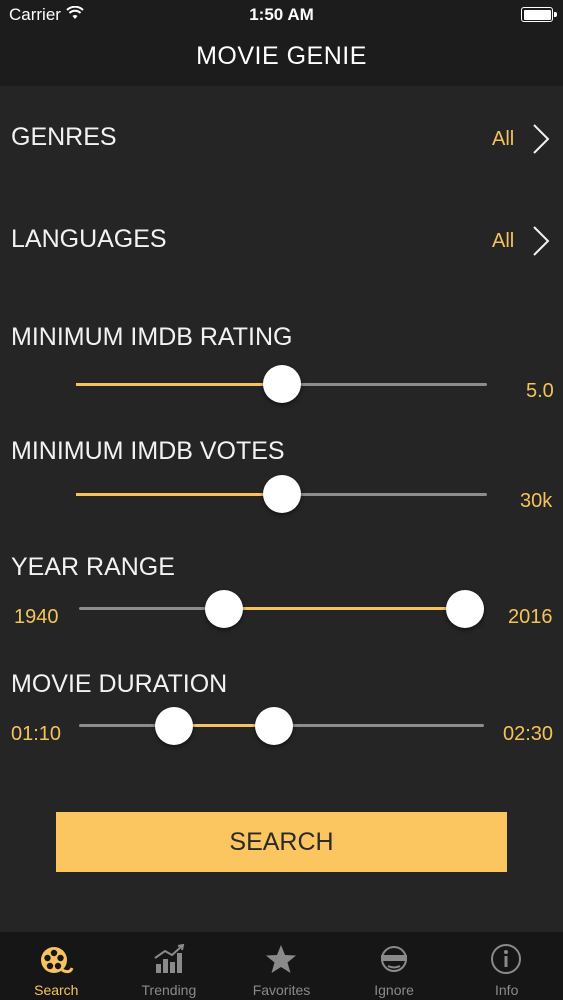 Image resolution: width=563 pixels, height=1000 pixels. I want to click on genres-label: GENRES, so click(64, 137).